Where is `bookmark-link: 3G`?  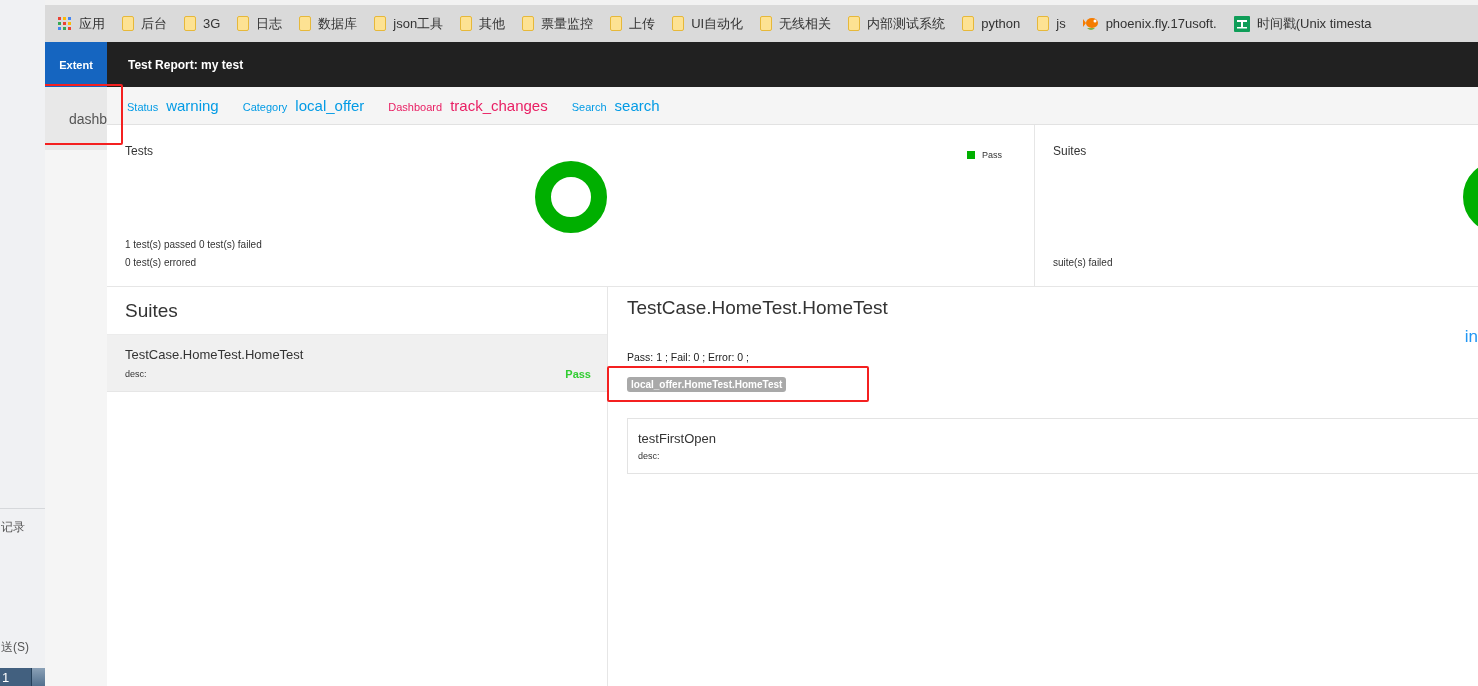 bookmark-link: 3G is located at coordinates (202, 23).